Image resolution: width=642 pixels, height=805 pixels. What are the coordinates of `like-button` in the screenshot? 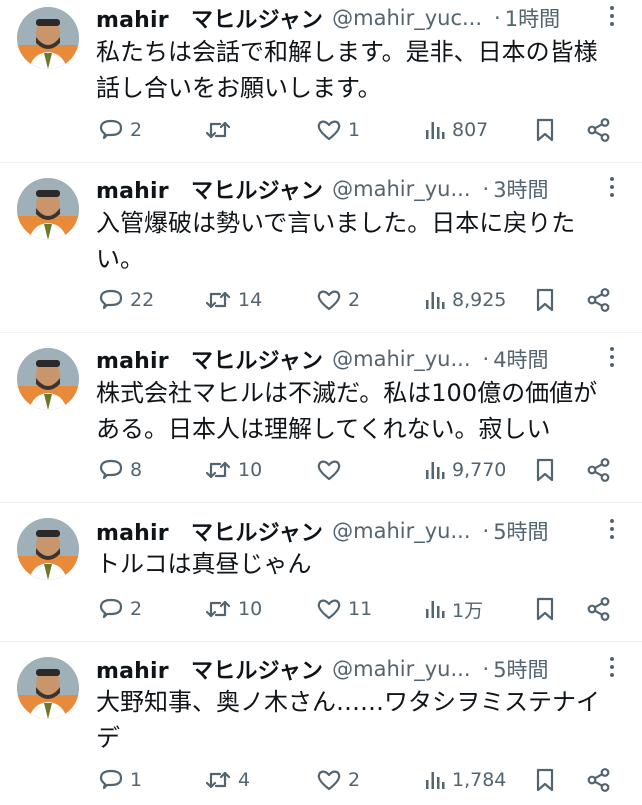 It's located at (332, 470).